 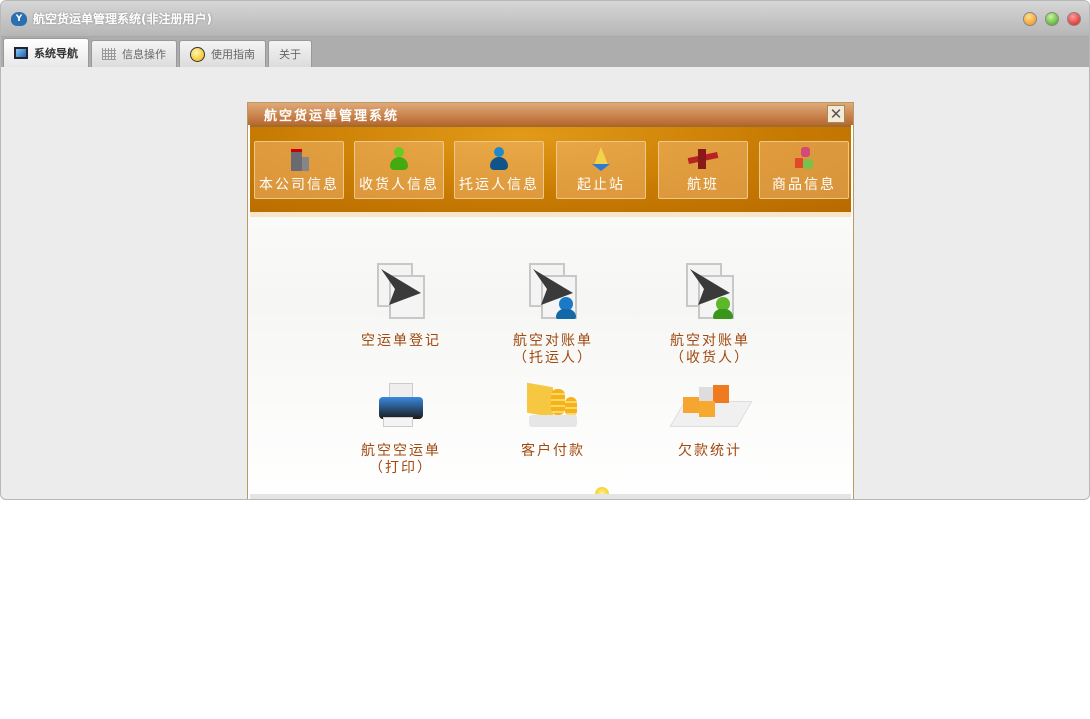 I want to click on tab-about: 关于, so click(x=290, y=53).